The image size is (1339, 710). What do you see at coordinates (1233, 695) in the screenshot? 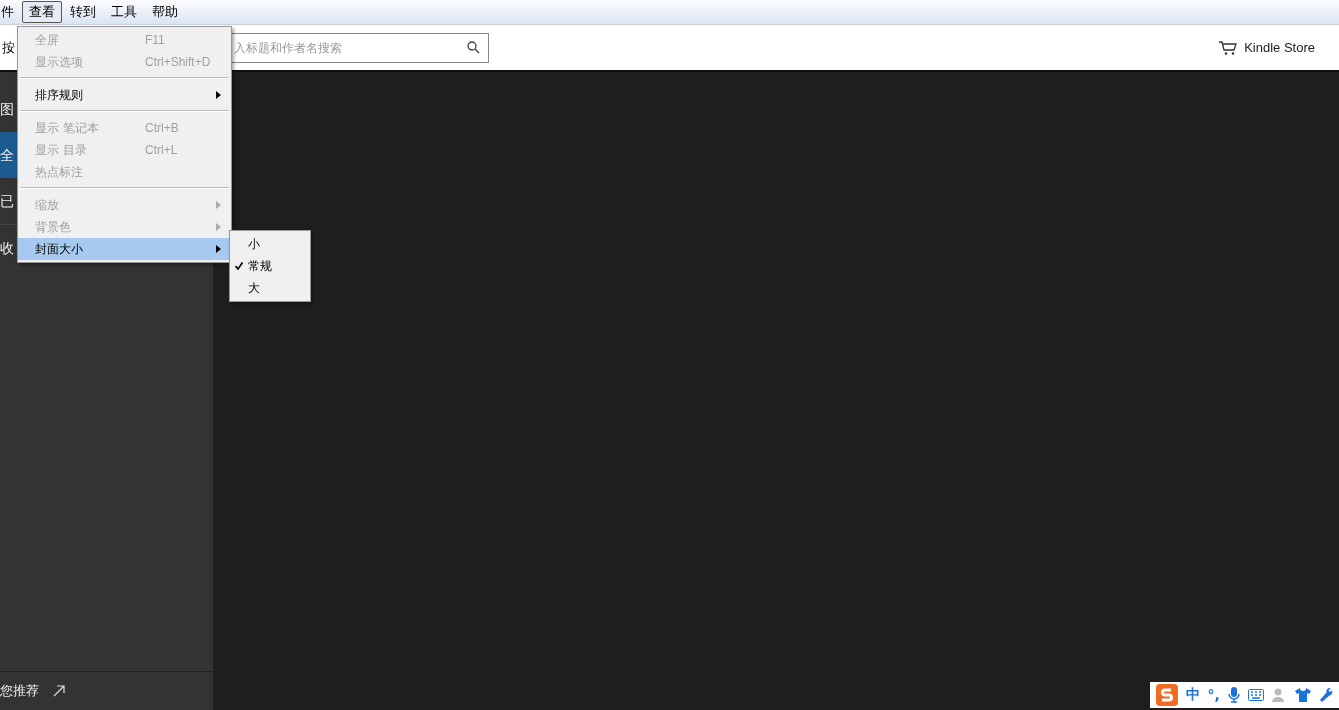
I see `microphone-icon` at bounding box center [1233, 695].